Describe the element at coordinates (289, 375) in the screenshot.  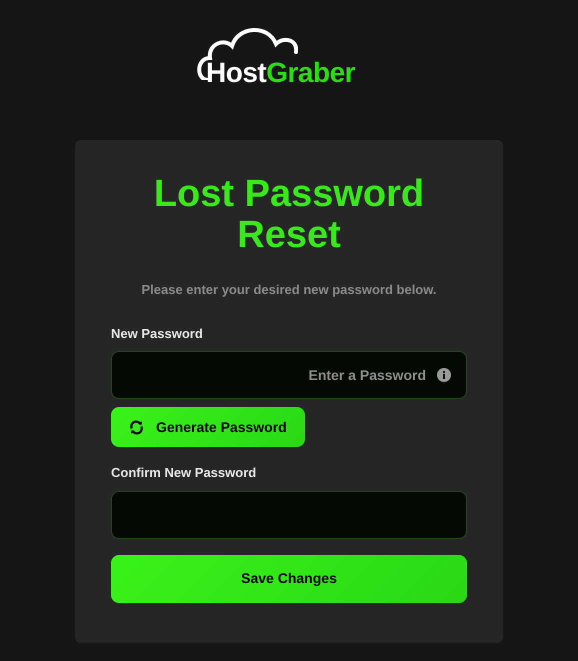
I see `password-field: Enter a Password` at that location.